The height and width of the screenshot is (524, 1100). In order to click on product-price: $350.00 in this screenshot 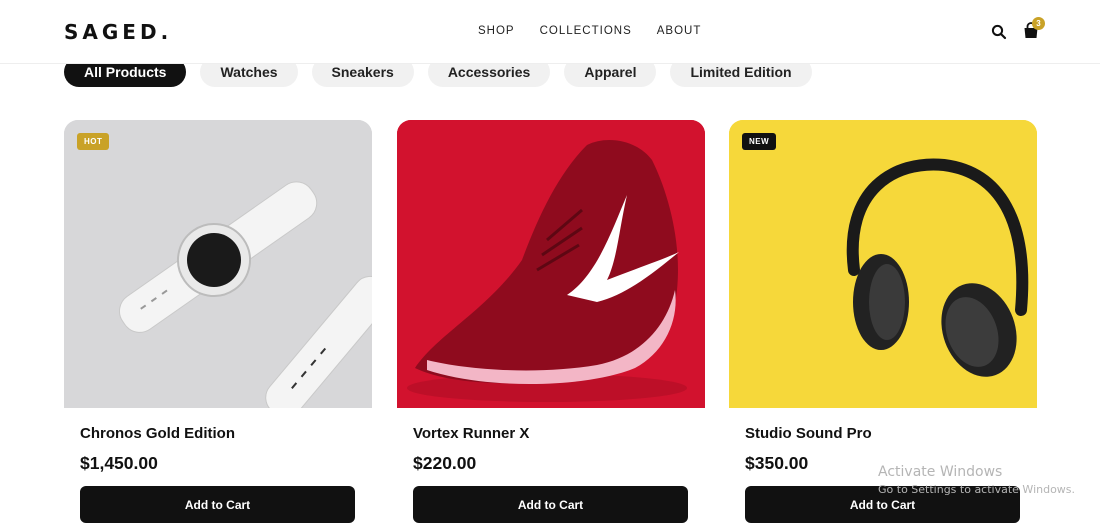, I will do `click(777, 463)`.